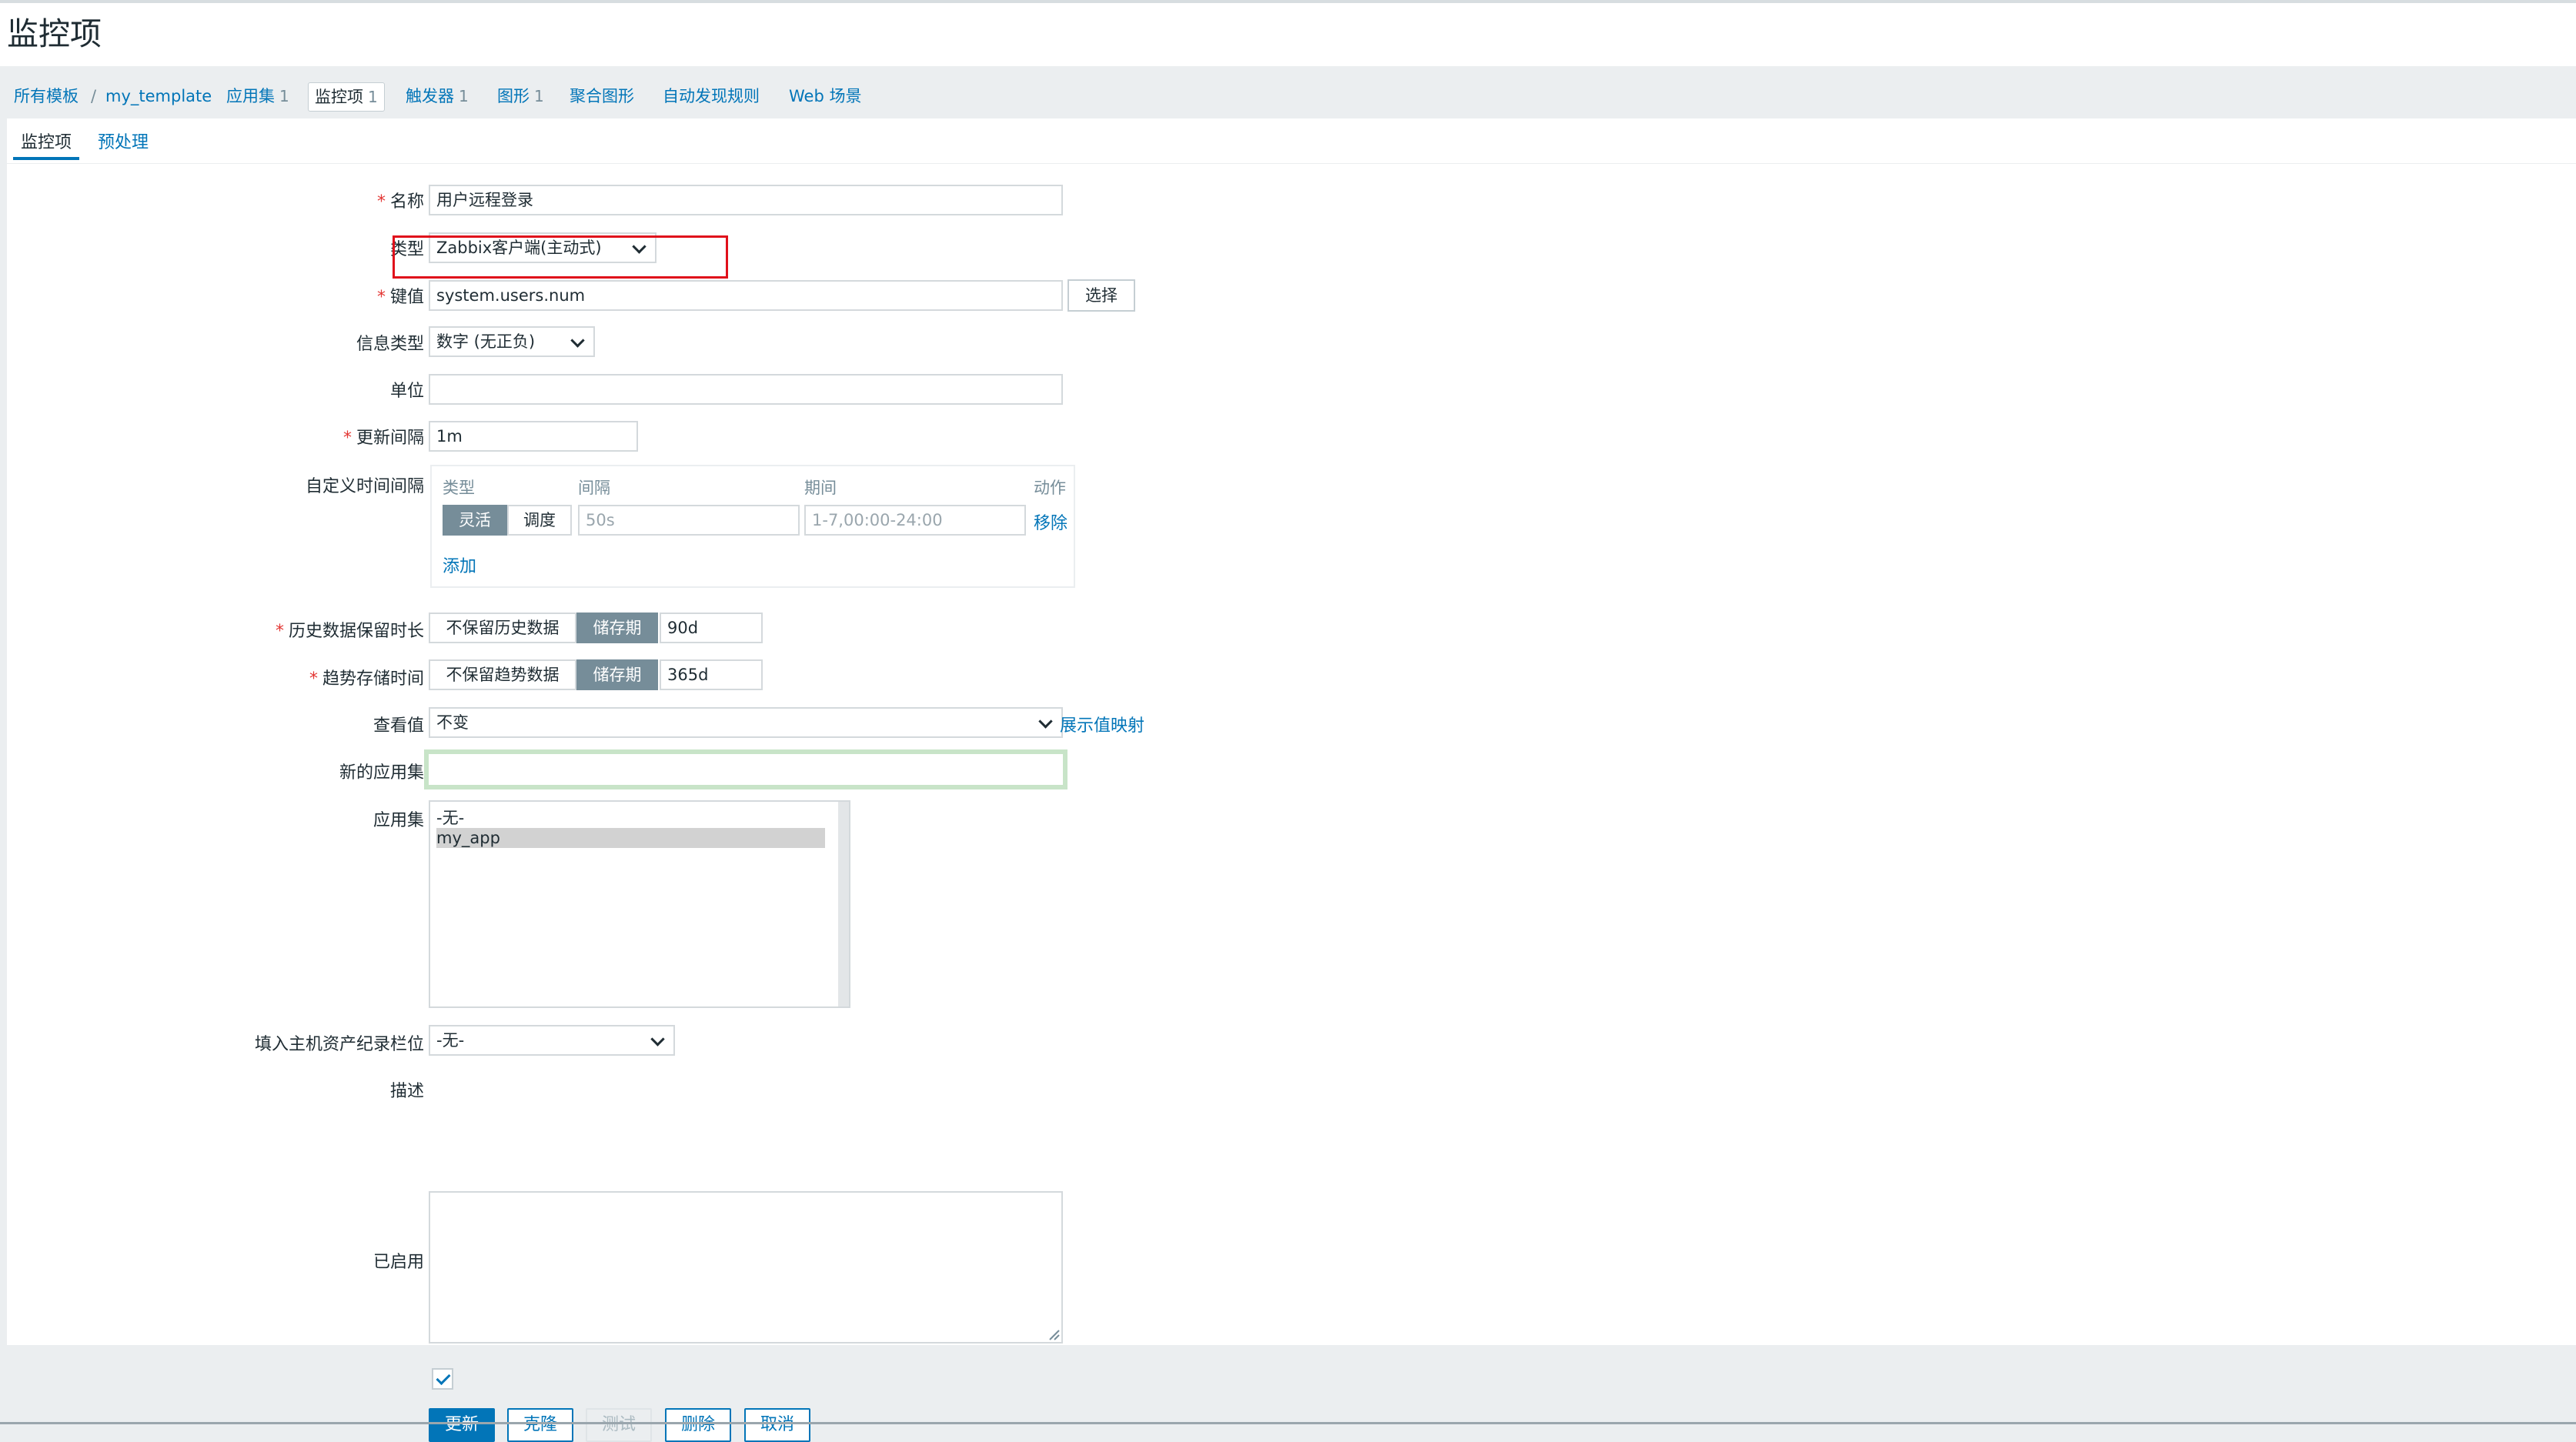  I want to click on enabled-label: 已启用, so click(398, 1262).